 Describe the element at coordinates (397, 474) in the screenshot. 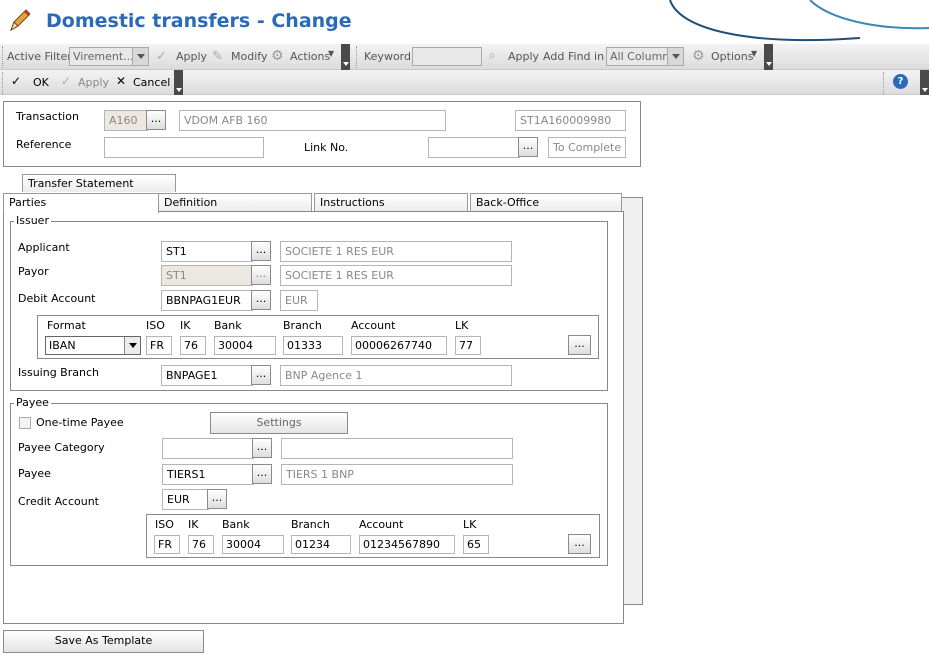

I see `payee-name-field: TIERS 1 BNP` at that location.